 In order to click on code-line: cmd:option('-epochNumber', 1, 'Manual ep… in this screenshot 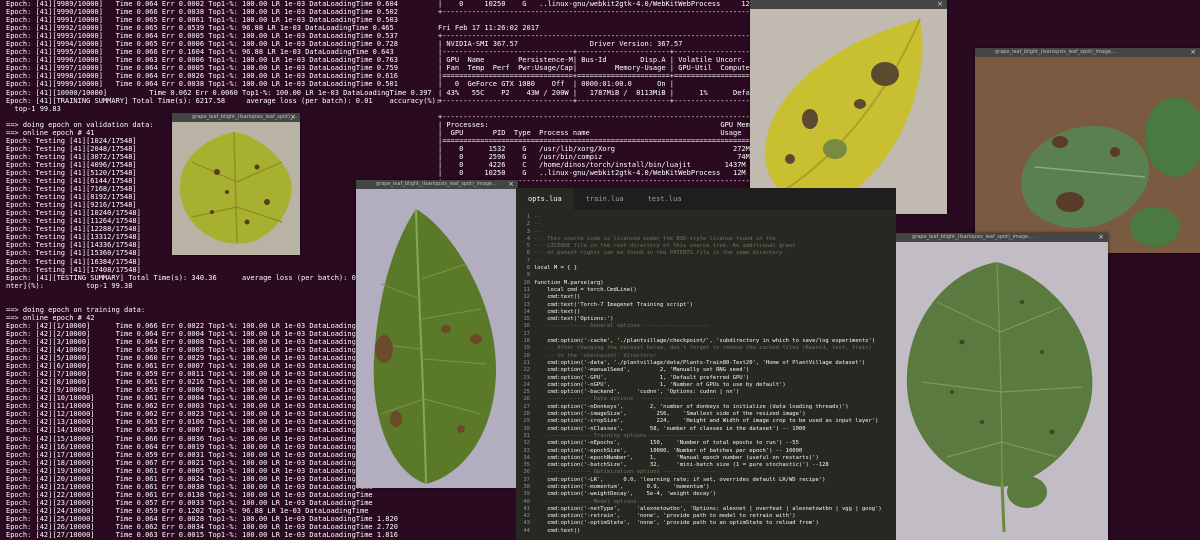, I will do `click(676, 457)`.